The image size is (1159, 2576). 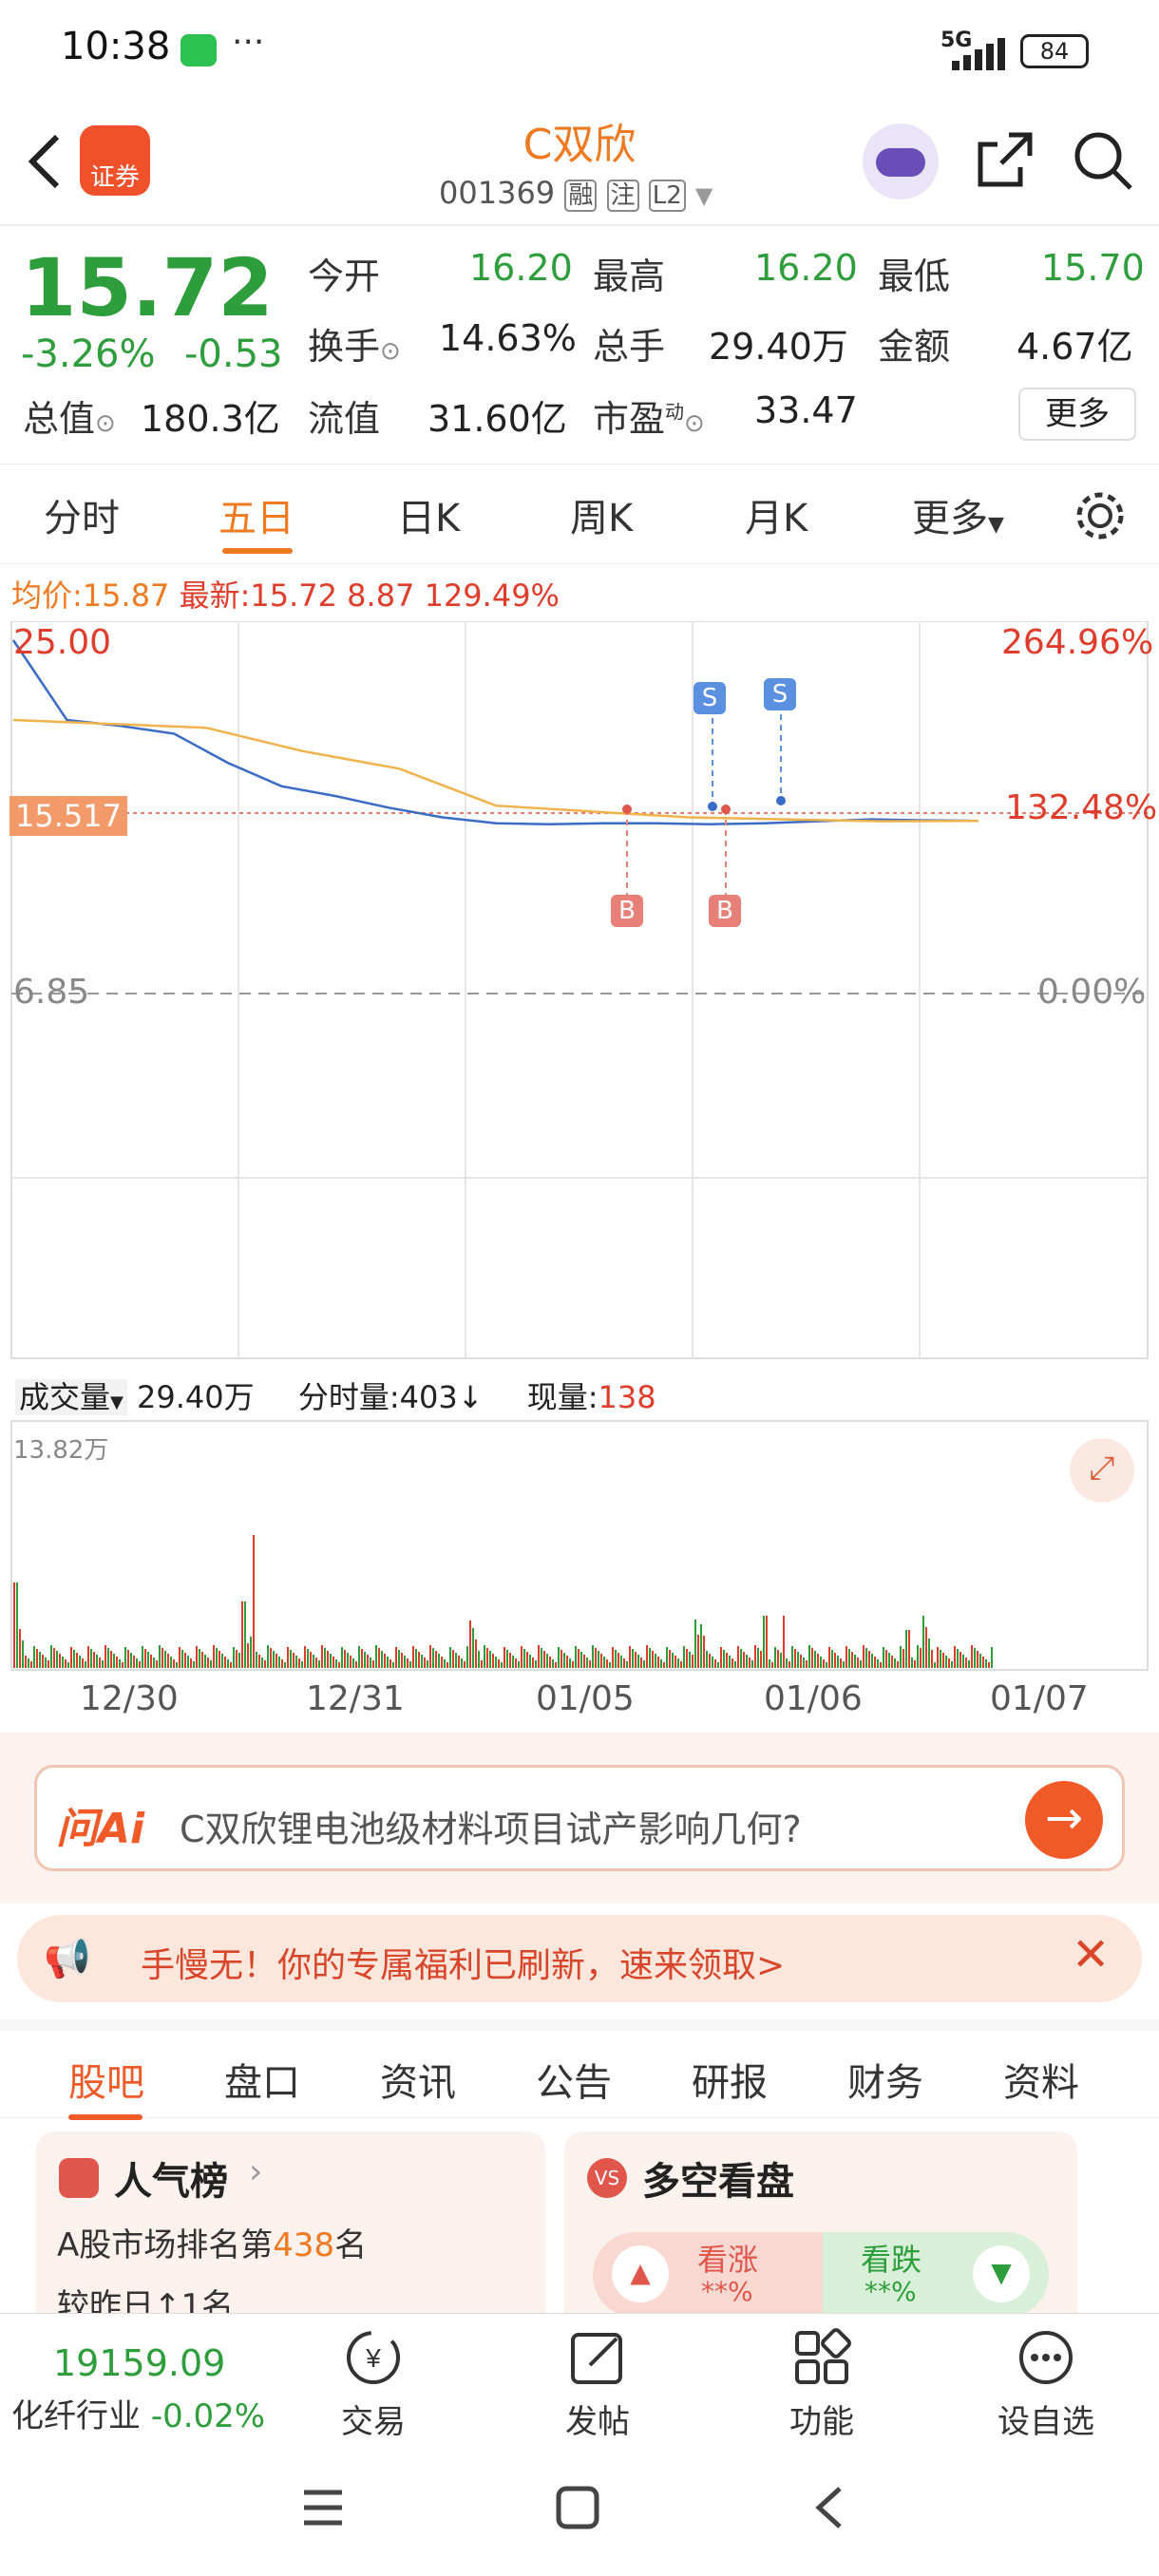 I want to click on sector-index-value: 19159.09, so click(x=139, y=2363).